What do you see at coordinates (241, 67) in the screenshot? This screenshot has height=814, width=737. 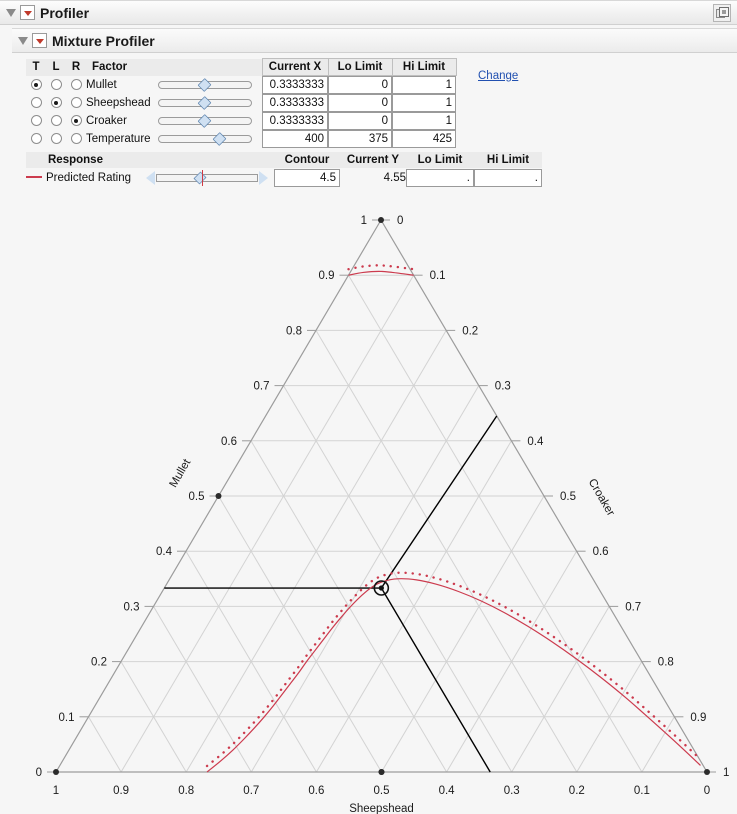 I see `factor-table-header-row: T L R Factor Current X Lo Limit Hi Limit` at bounding box center [241, 67].